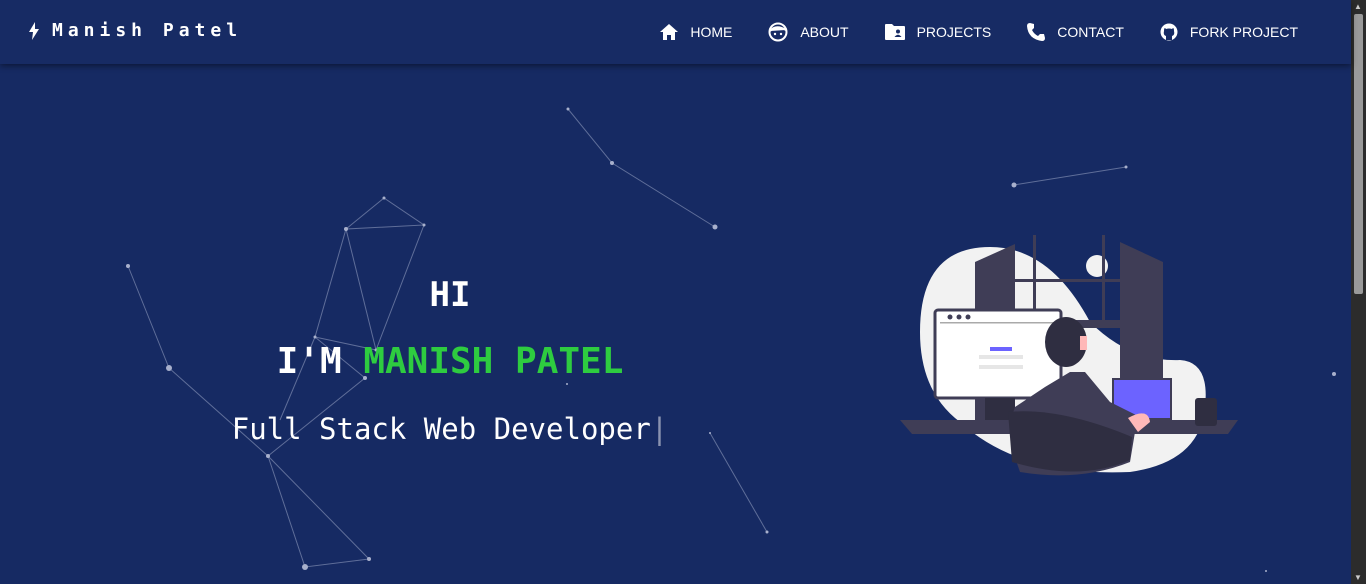 The image size is (1366, 584). What do you see at coordinates (1358, 577) in the screenshot?
I see `scroll-down-icon: ▼` at bounding box center [1358, 577].